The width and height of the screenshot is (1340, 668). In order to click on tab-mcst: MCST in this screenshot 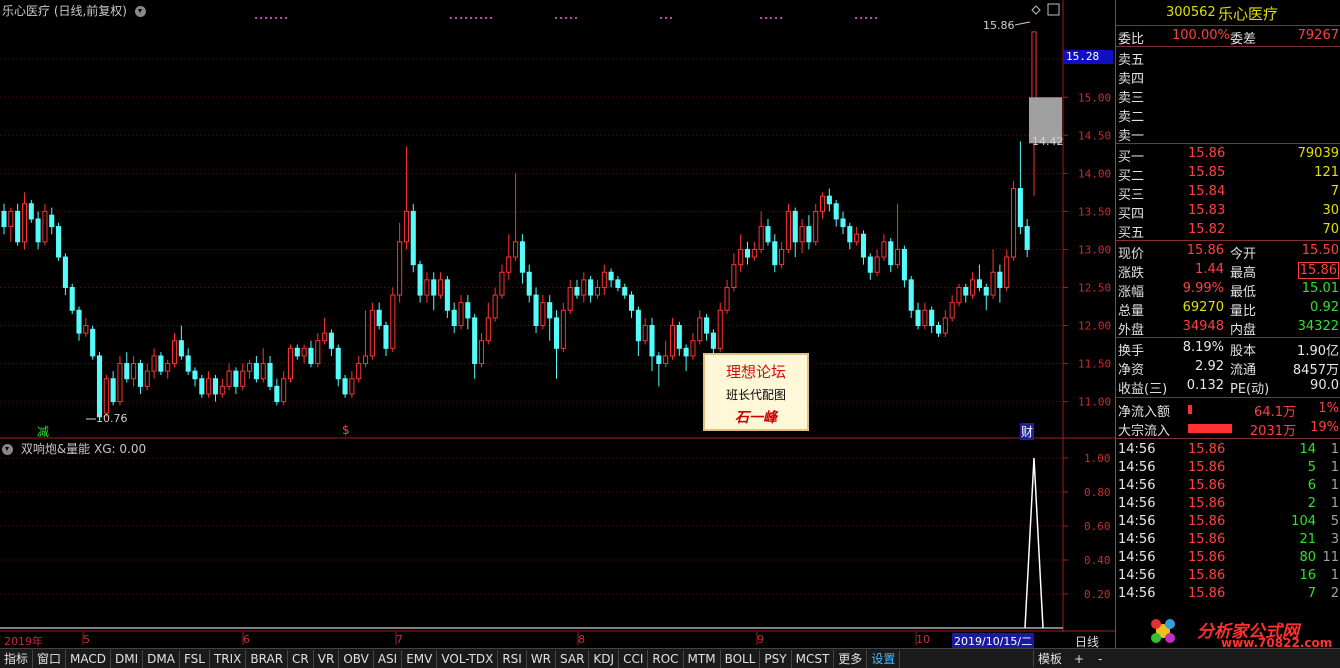, I will do `click(813, 658)`.